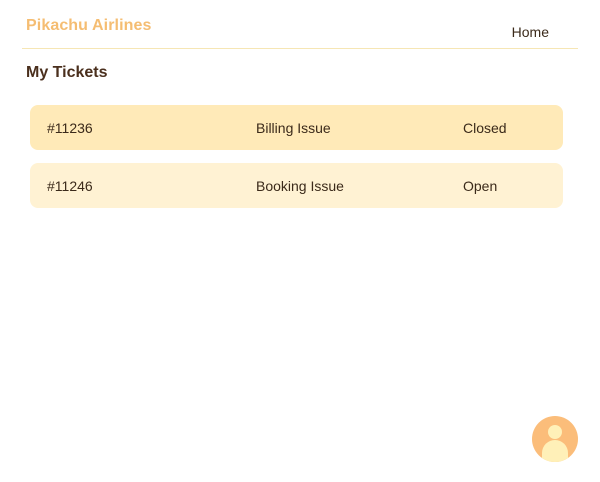 This screenshot has width=600, height=482. I want to click on ticket-subject: Booking Issue, so click(300, 186).